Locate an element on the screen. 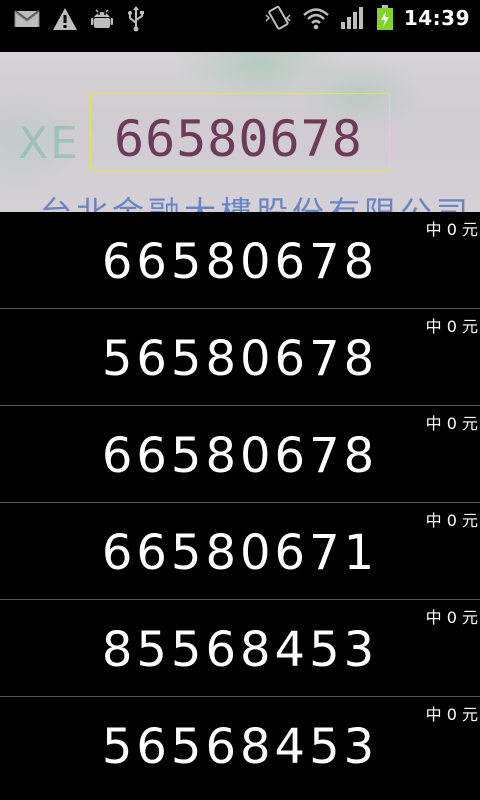 The height and width of the screenshot is (800, 480). result-row: 中 0 元 56568453 is located at coordinates (240, 745).